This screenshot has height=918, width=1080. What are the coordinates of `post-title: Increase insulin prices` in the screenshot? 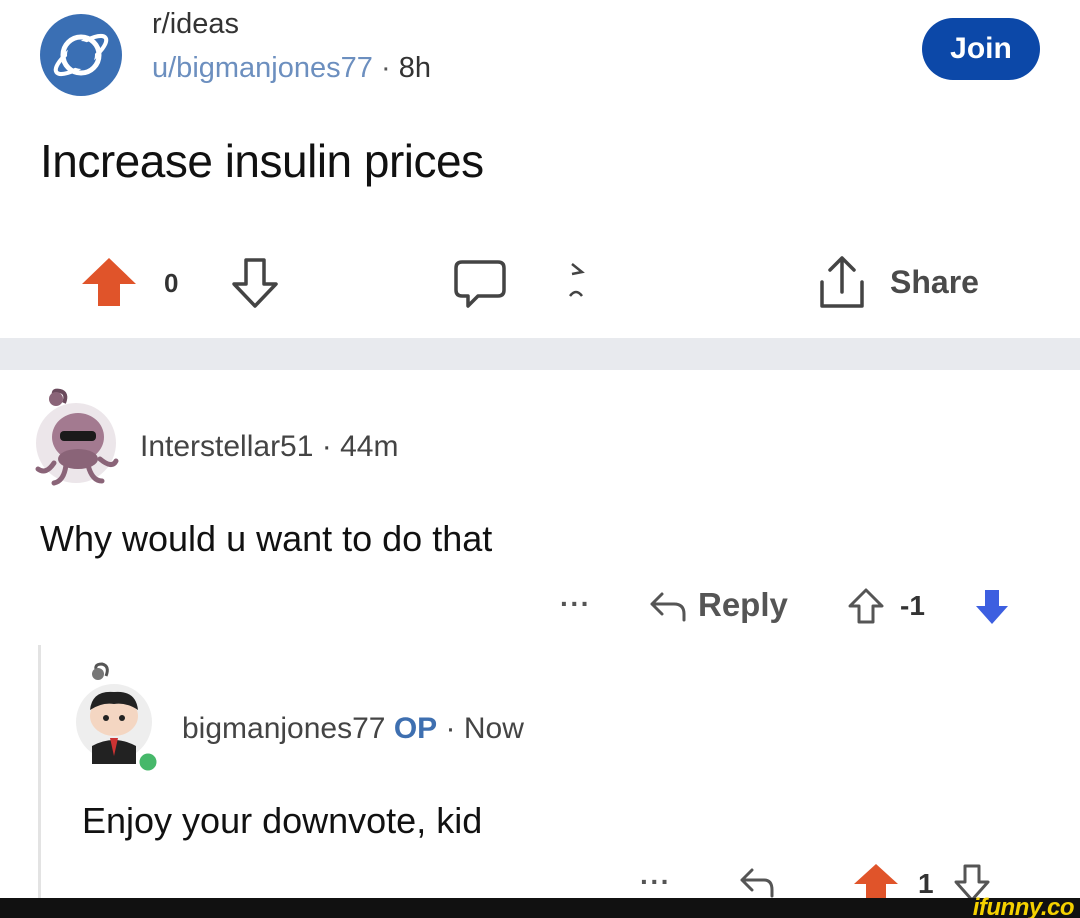 It's located at (262, 161).